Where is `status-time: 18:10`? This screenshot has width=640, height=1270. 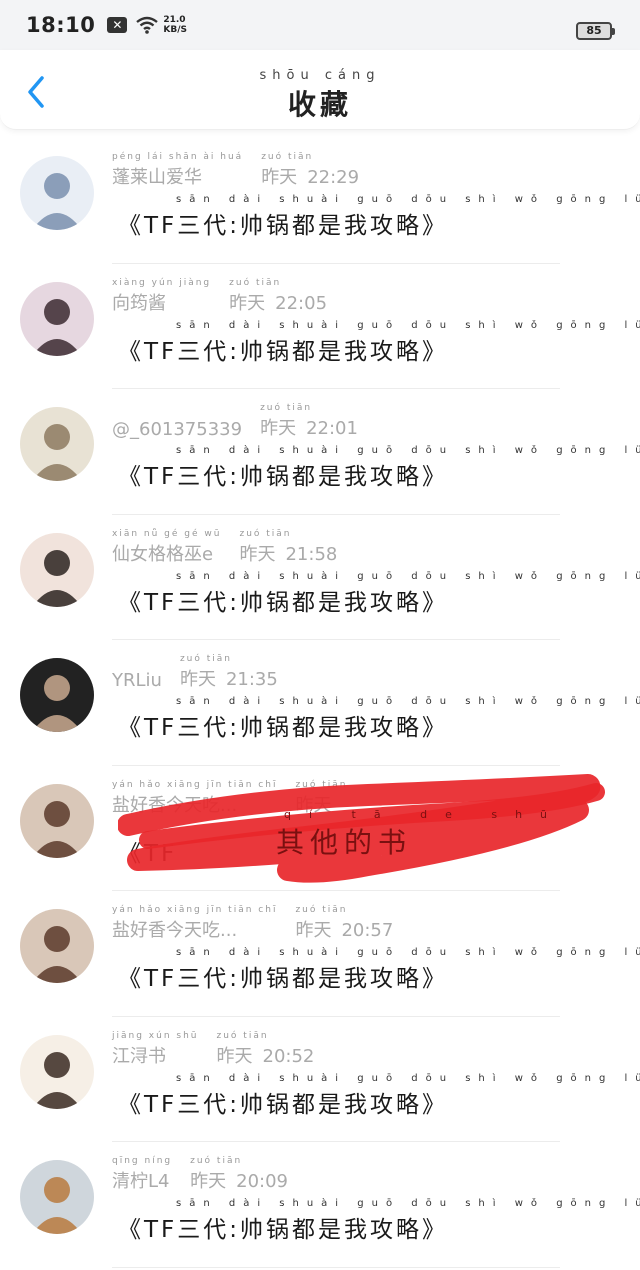 status-time: 18:10 is located at coordinates (61, 25).